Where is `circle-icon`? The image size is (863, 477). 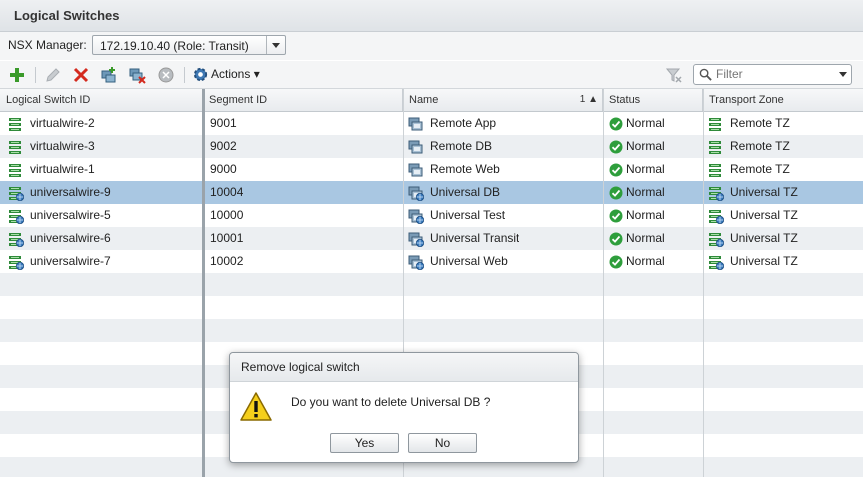 circle-icon is located at coordinates (166, 75).